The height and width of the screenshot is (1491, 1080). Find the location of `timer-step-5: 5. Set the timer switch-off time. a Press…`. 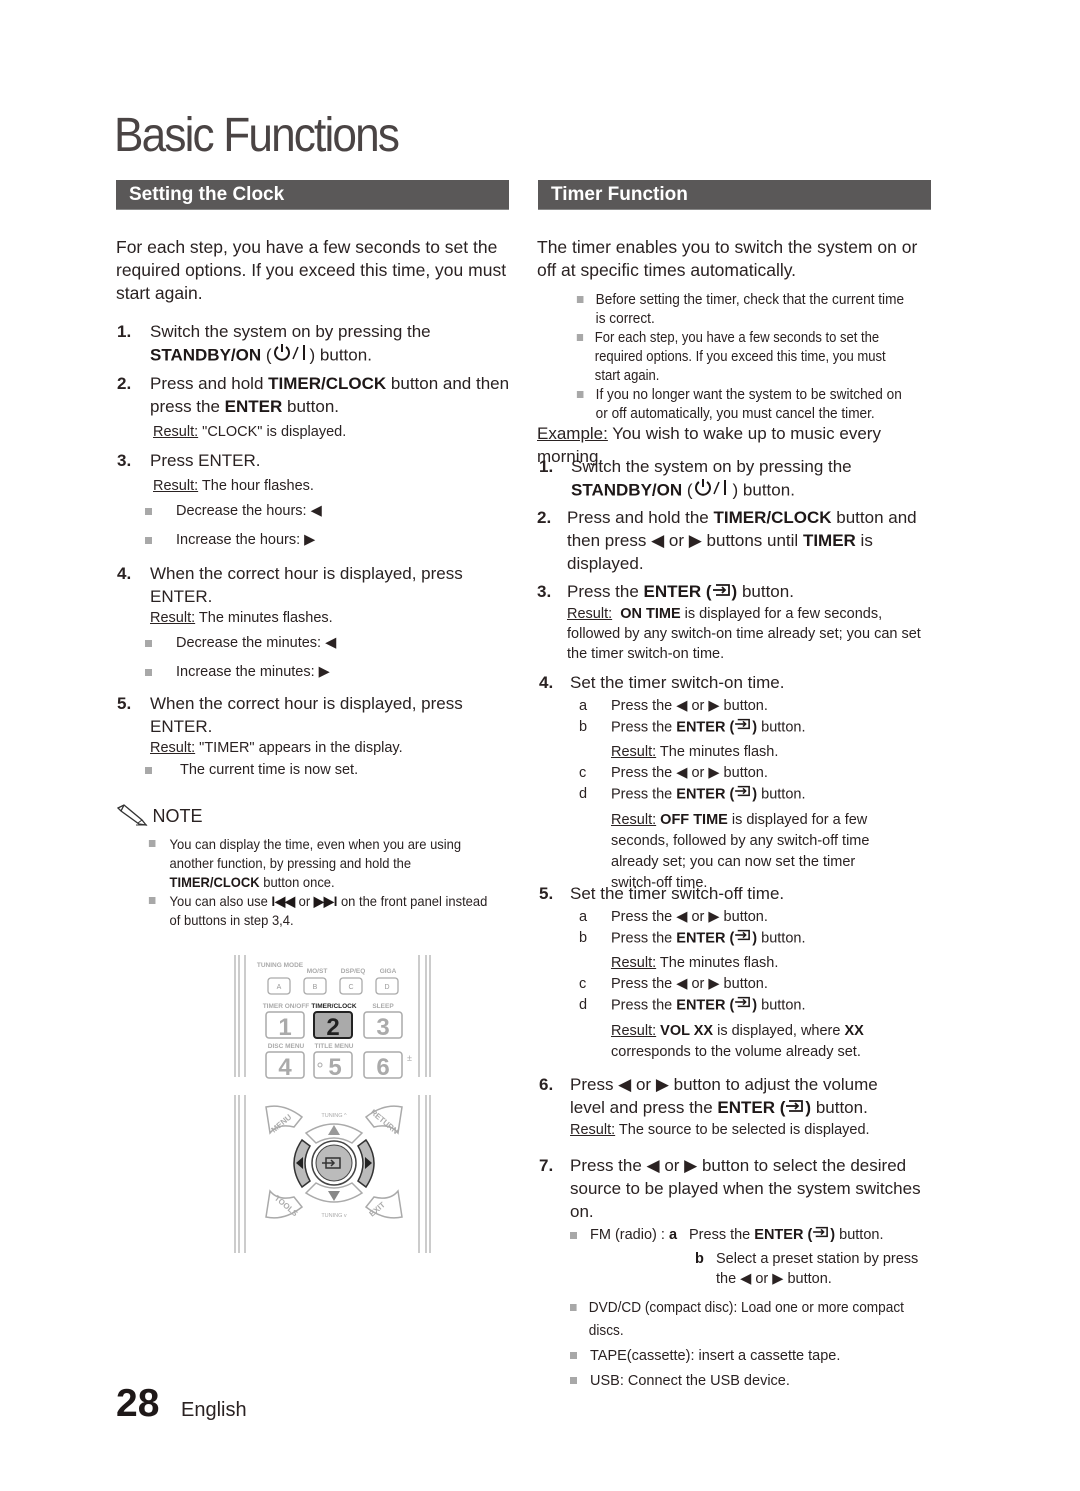

timer-step-5: 5. Set the timer switch-off time. a Press… is located at coordinates (739, 972).